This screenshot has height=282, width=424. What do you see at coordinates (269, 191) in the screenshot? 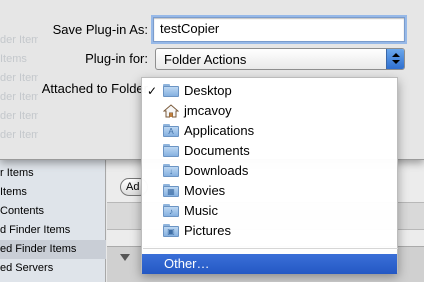
I see `menu-item-movies: ▦ Movies` at bounding box center [269, 191].